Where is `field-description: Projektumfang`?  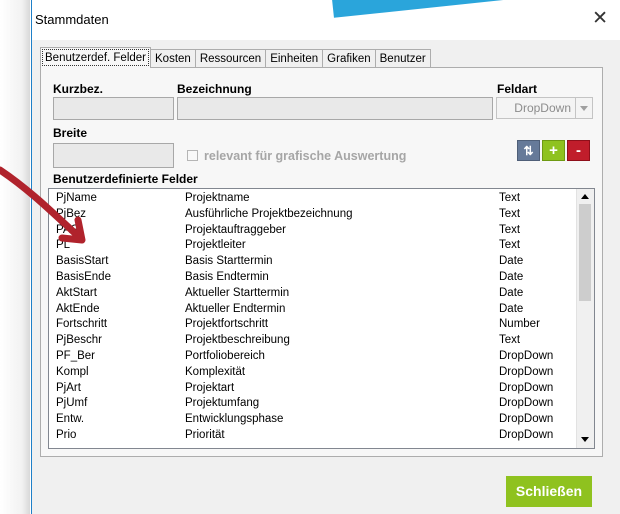
field-description: Projektumfang is located at coordinates (222, 403).